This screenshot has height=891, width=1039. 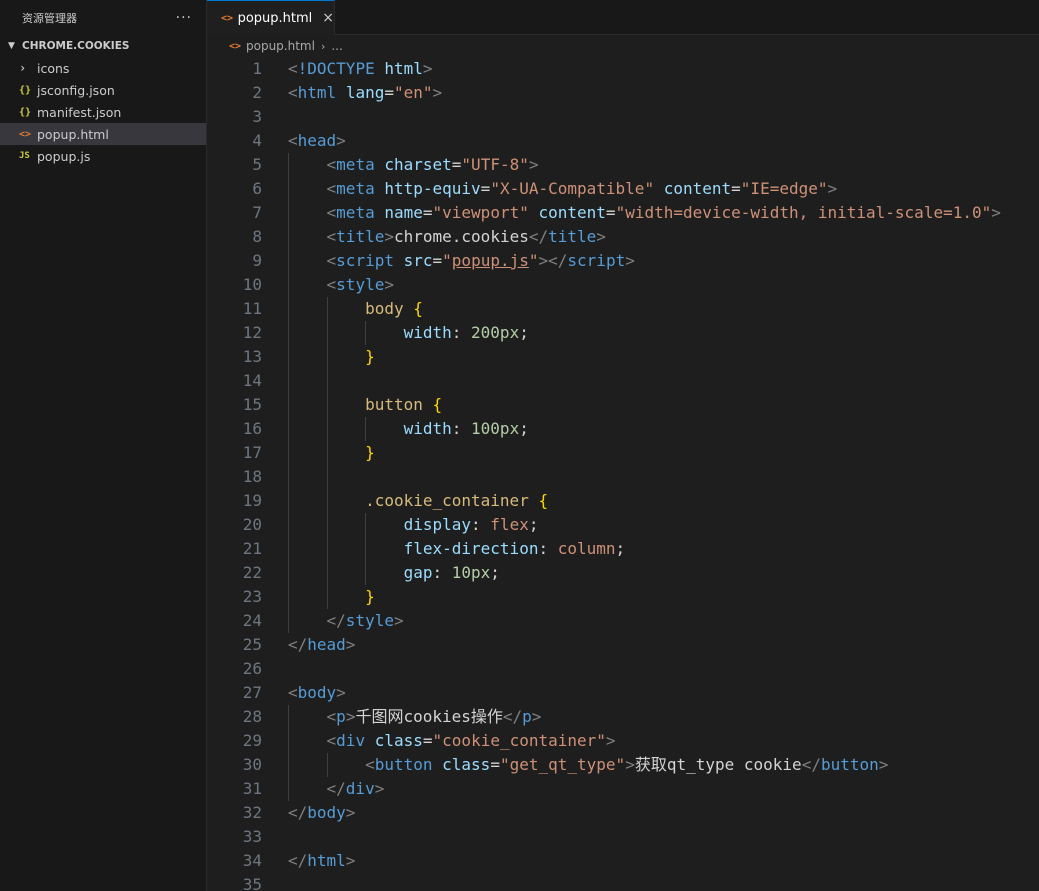 I want to click on tree-item-label: popup.js, so click(x=64, y=156).